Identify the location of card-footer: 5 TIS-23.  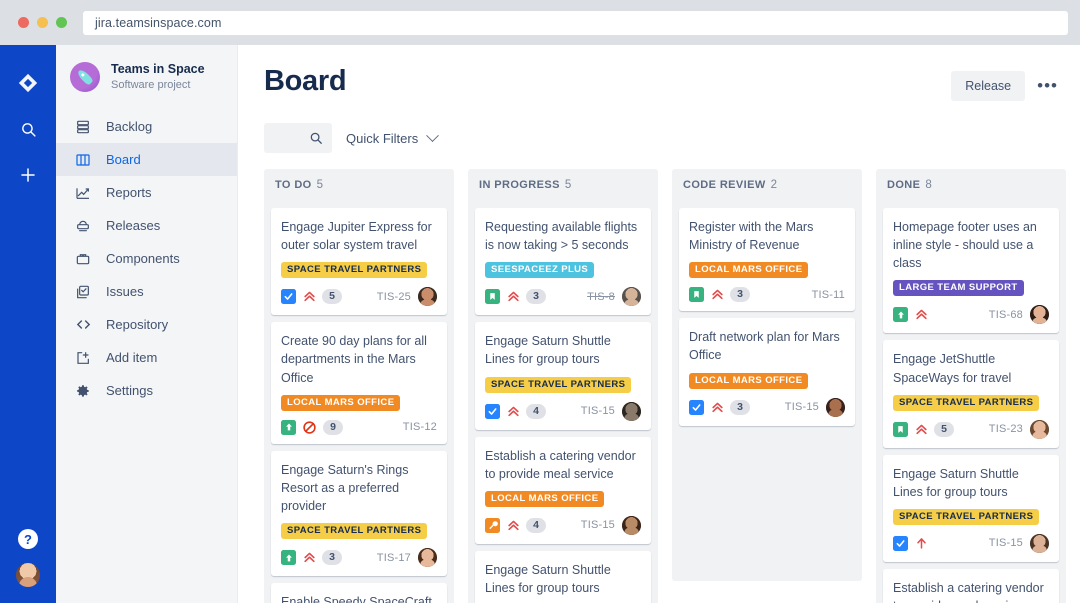
(971, 429).